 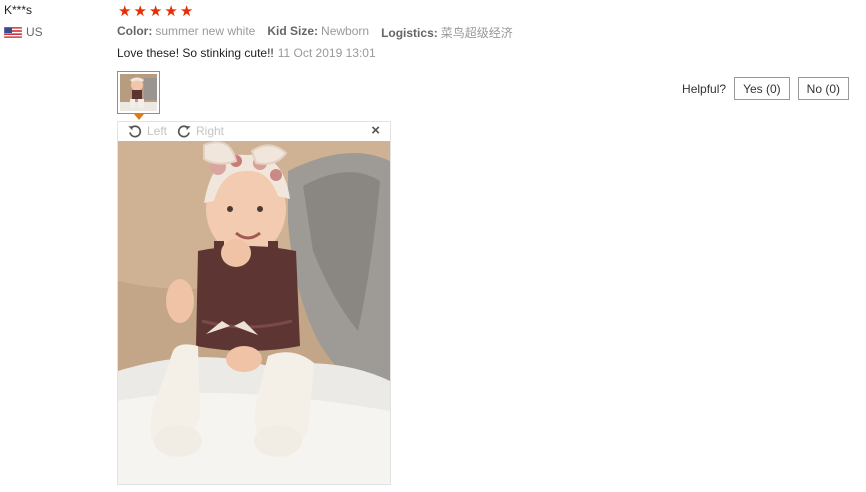 I want to click on attribute-kid-size: Kid Size: Newborn, so click(x=318, y=32).